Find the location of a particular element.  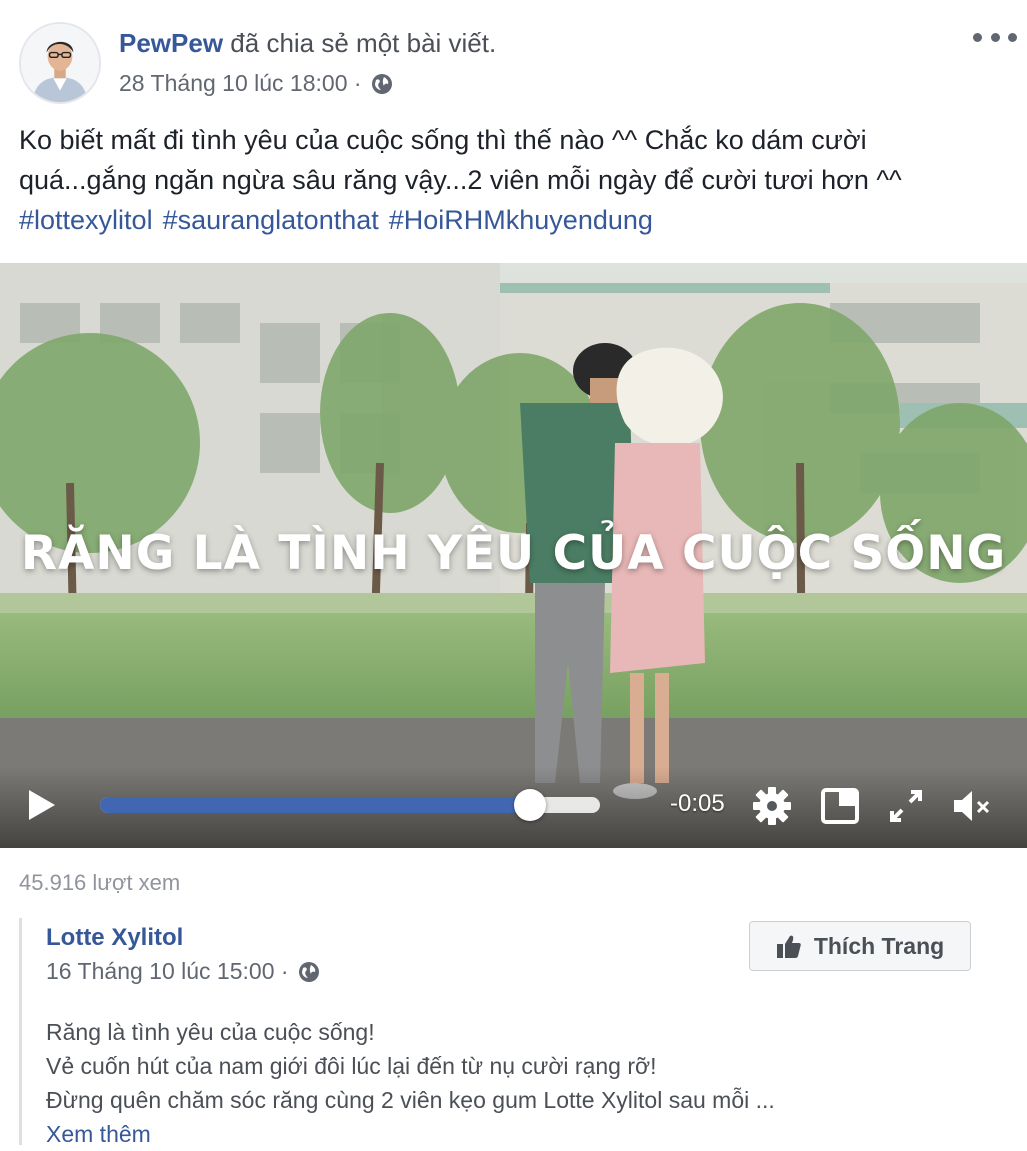

progress-bar is located at coordinates (350, 805).